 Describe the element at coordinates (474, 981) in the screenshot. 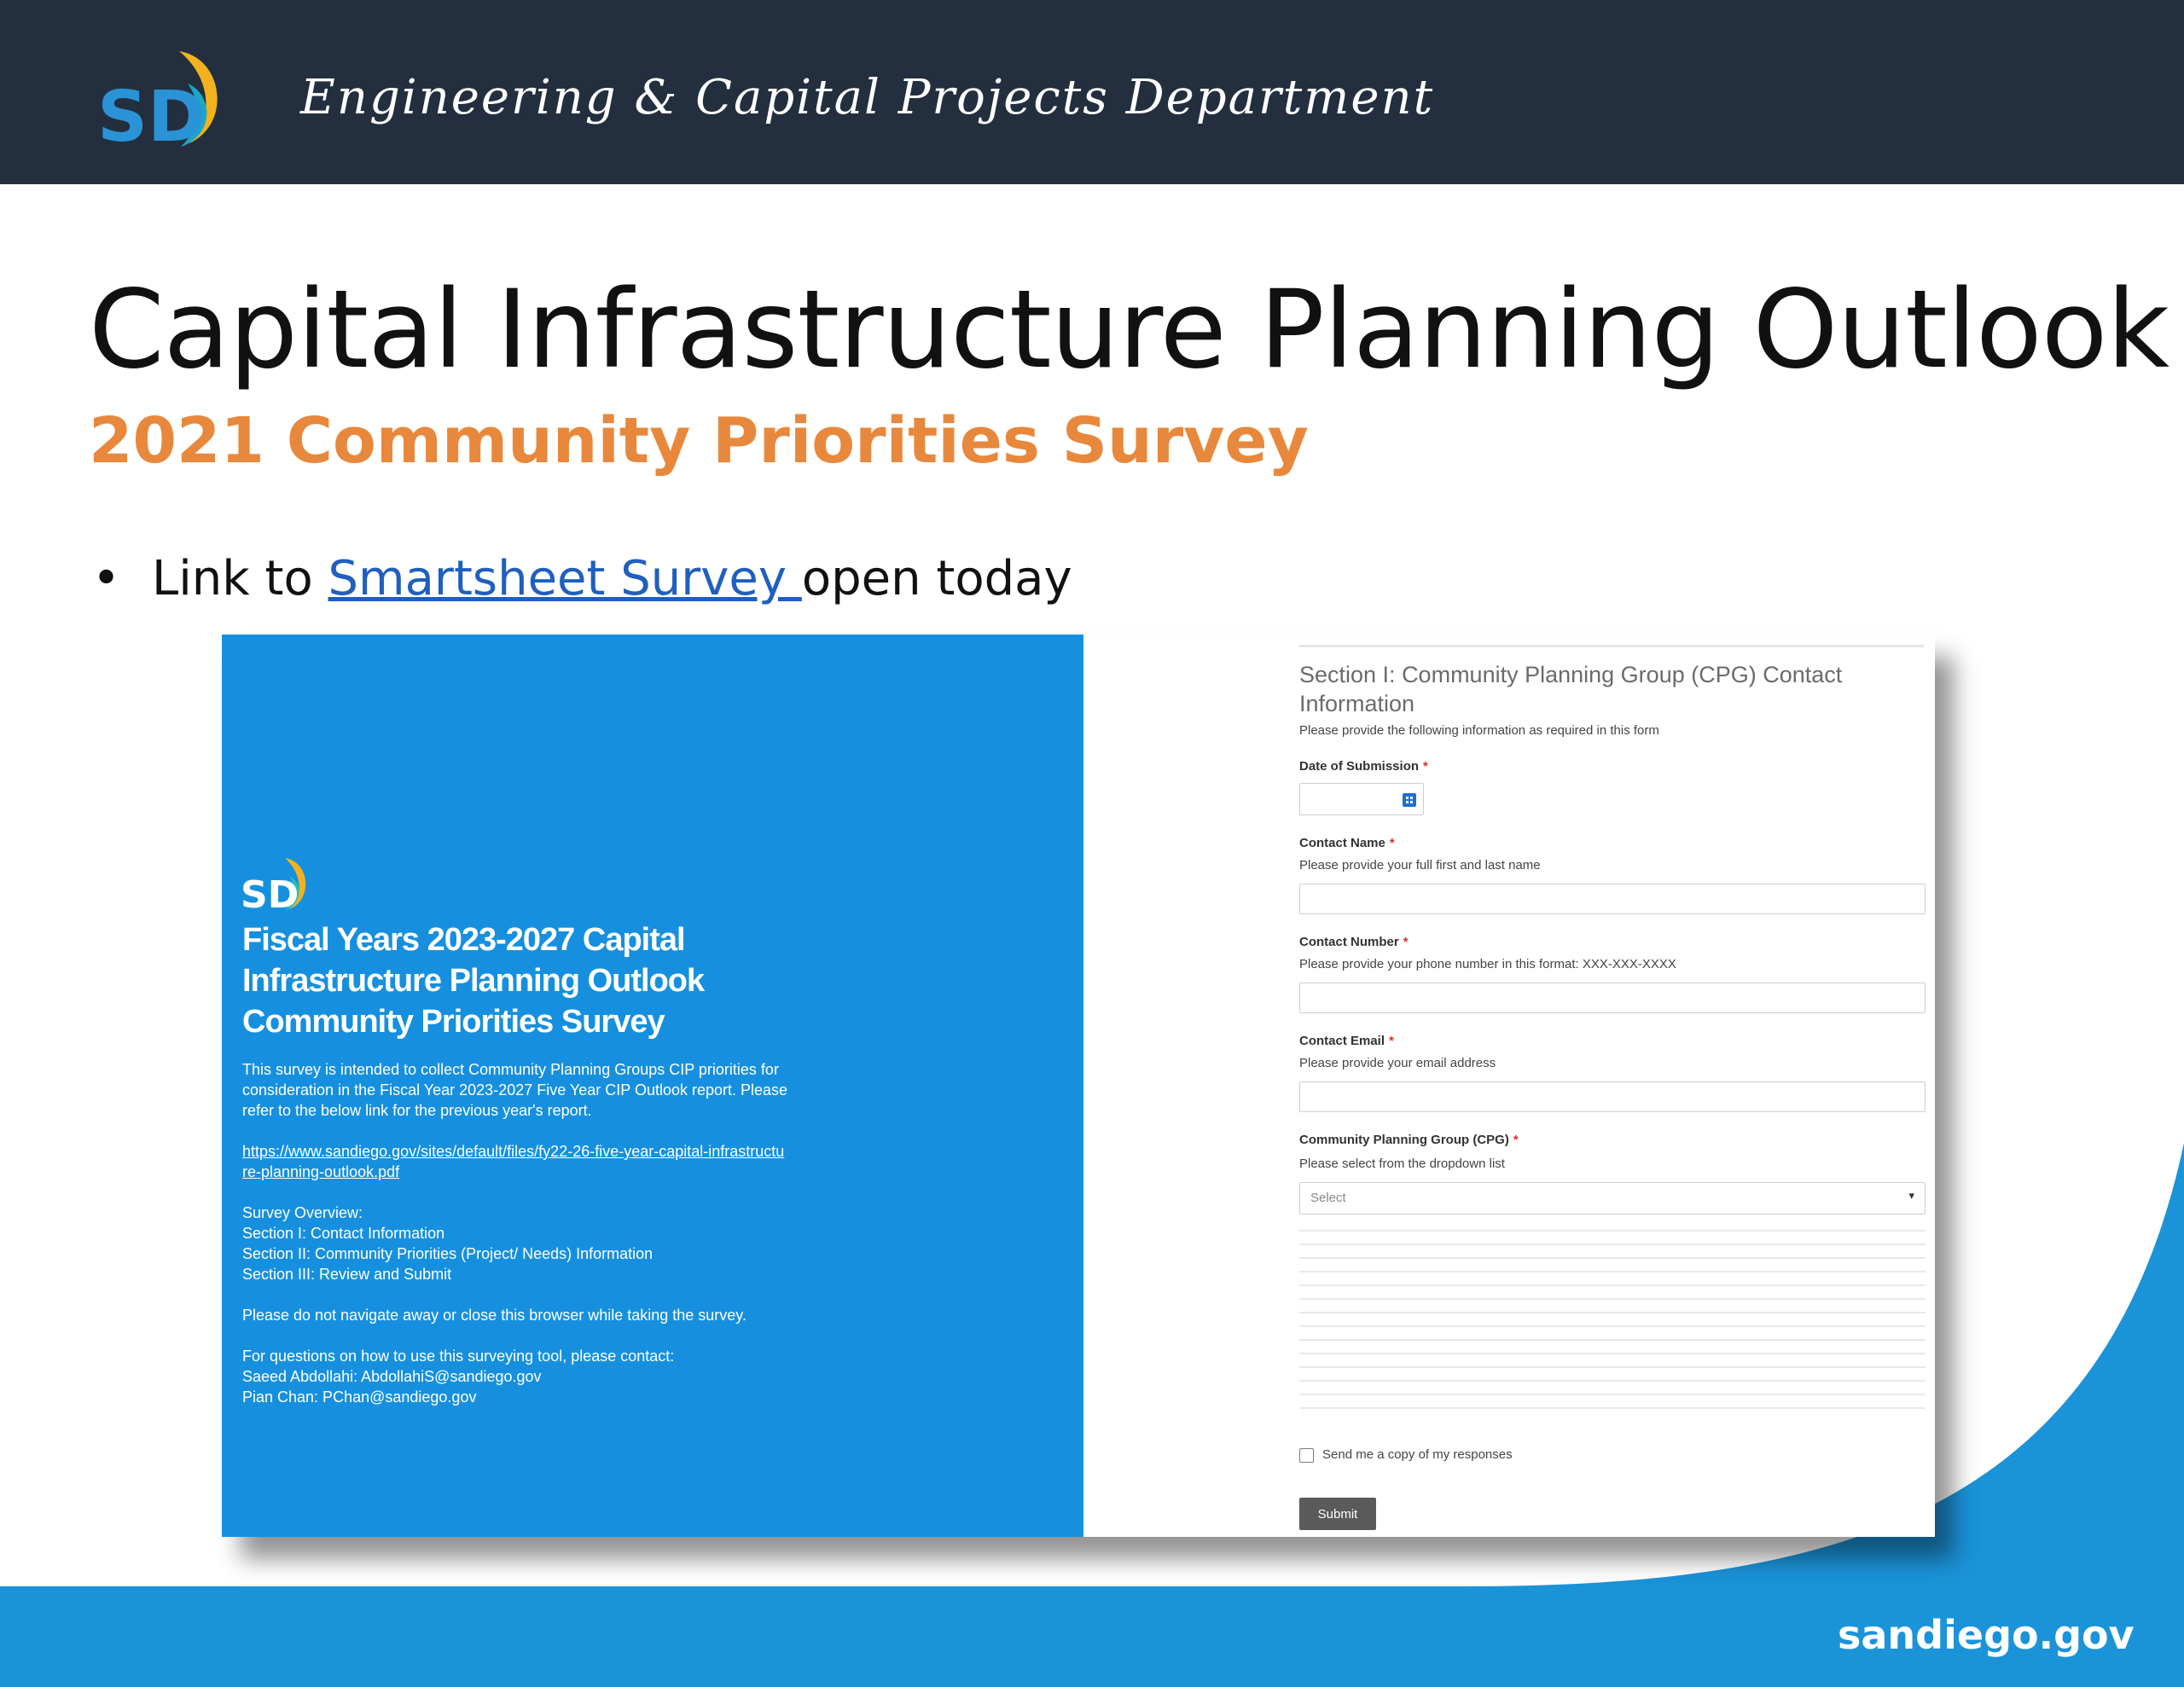

I see `intro-title-line: Infrastructure Planning Outlook` at that location.